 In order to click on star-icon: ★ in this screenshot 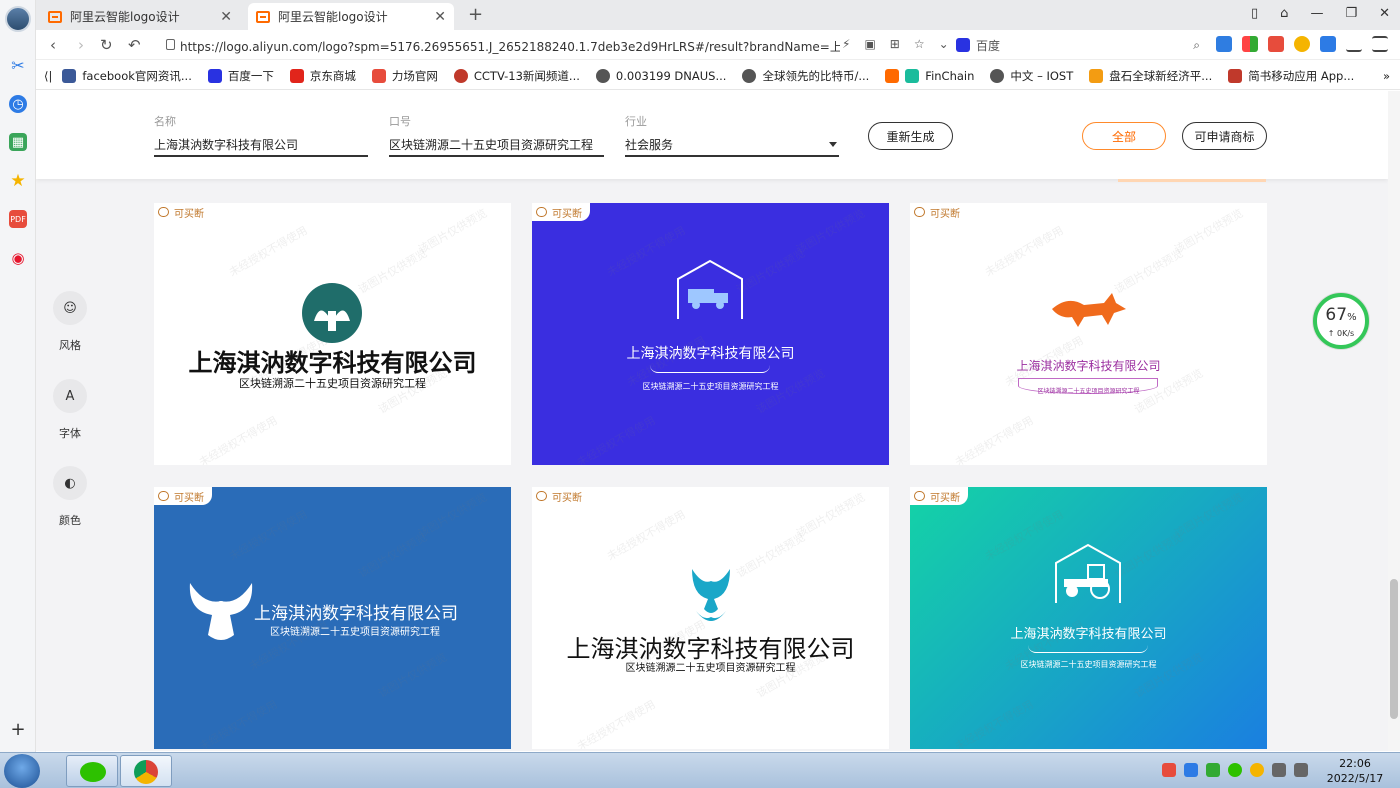, I will do `click(18, 181)`.